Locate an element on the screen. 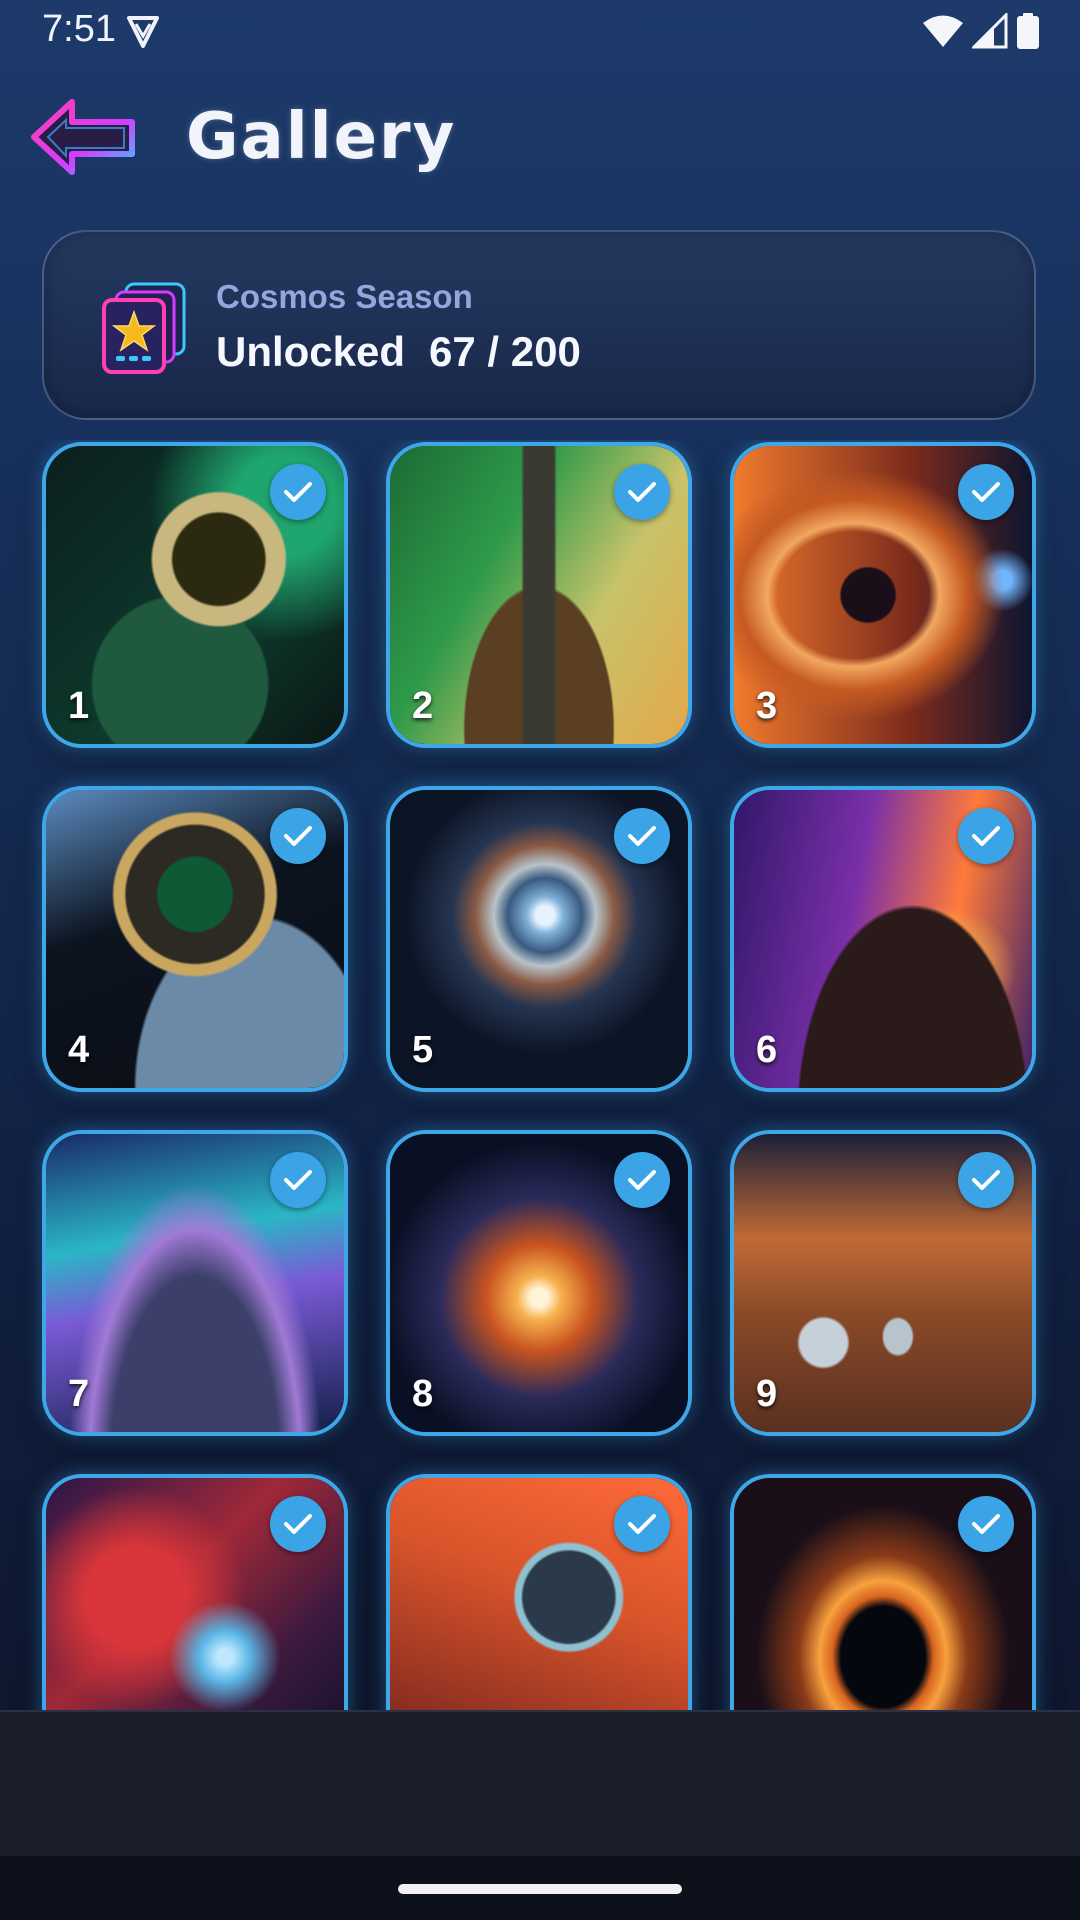 This screenshot has width=1080, height=1920. status-icons is located at coordinates (981, 31).